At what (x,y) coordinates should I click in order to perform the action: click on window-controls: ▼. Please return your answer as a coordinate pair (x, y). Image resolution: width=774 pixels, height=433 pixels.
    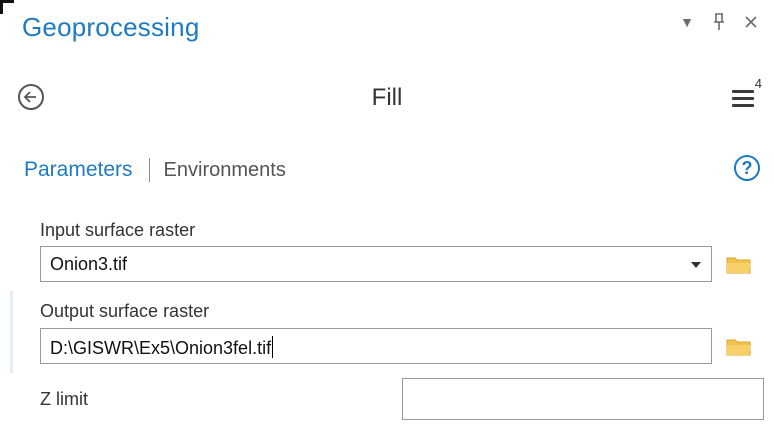
    Looking at the image, I should click on (719, 22).